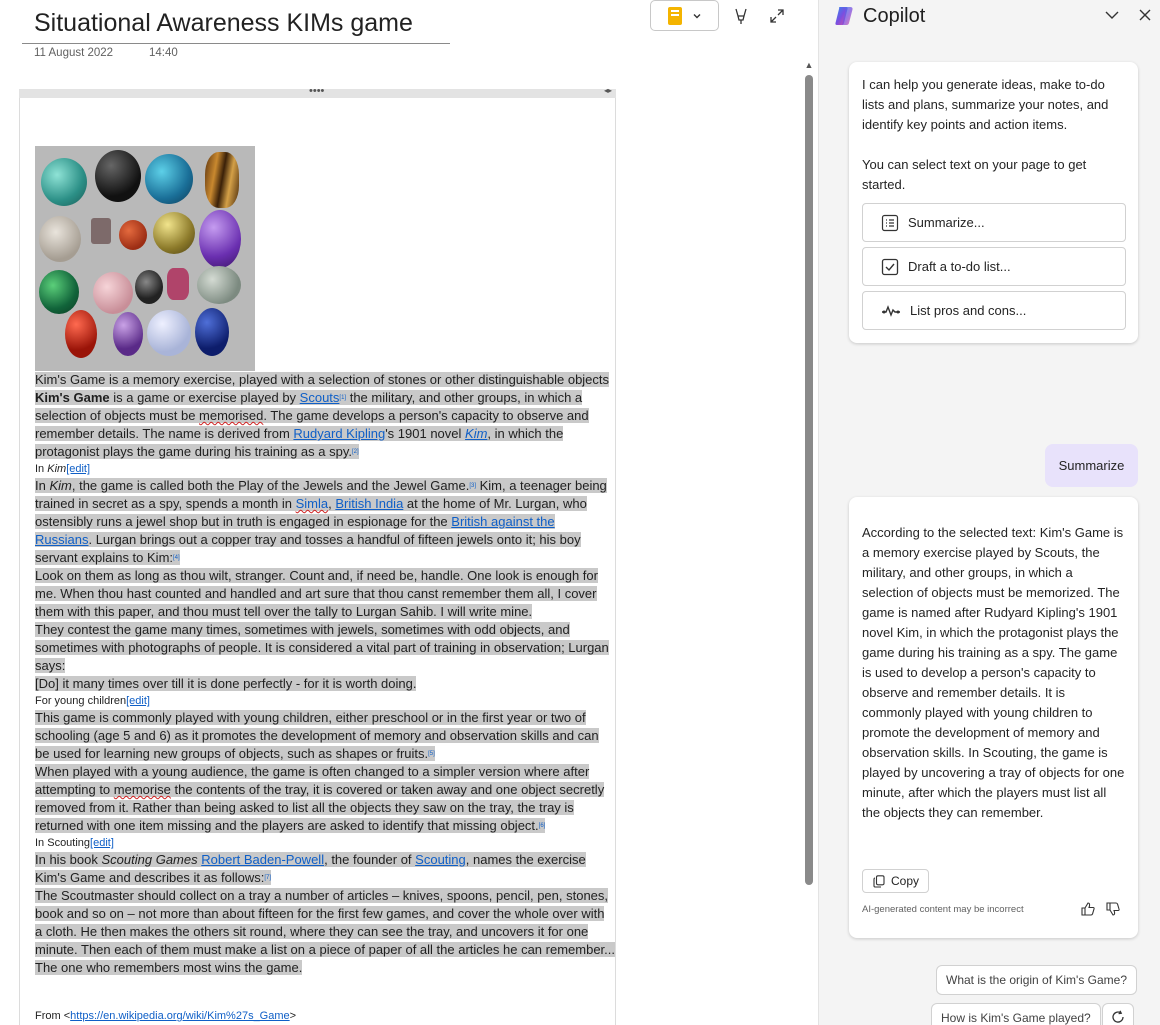 This screenshot has width=1160, height=1025. I want to click on note-container-header: •••• ◂▸, so click(317, 91).